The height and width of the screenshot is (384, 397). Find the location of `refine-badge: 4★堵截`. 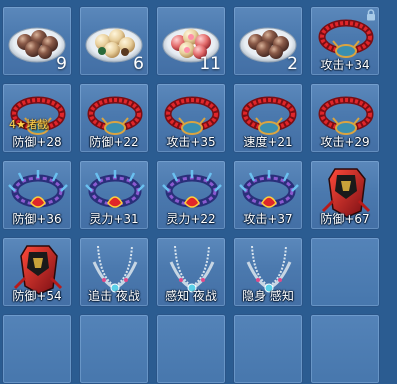

refine-badge: 4★堵截 is located at coordinates (28, 124).